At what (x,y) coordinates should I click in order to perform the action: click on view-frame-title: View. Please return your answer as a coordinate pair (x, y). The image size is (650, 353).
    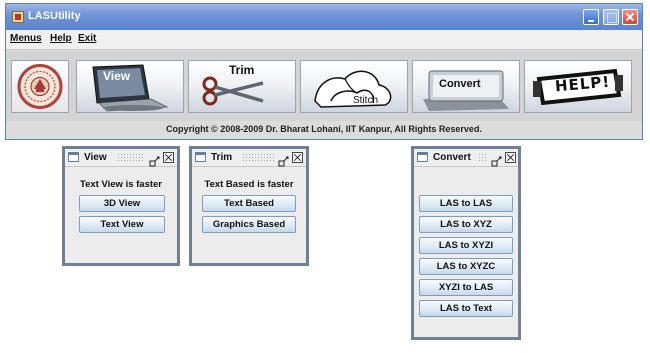
    Looking at the image, I should click on (95, 157).